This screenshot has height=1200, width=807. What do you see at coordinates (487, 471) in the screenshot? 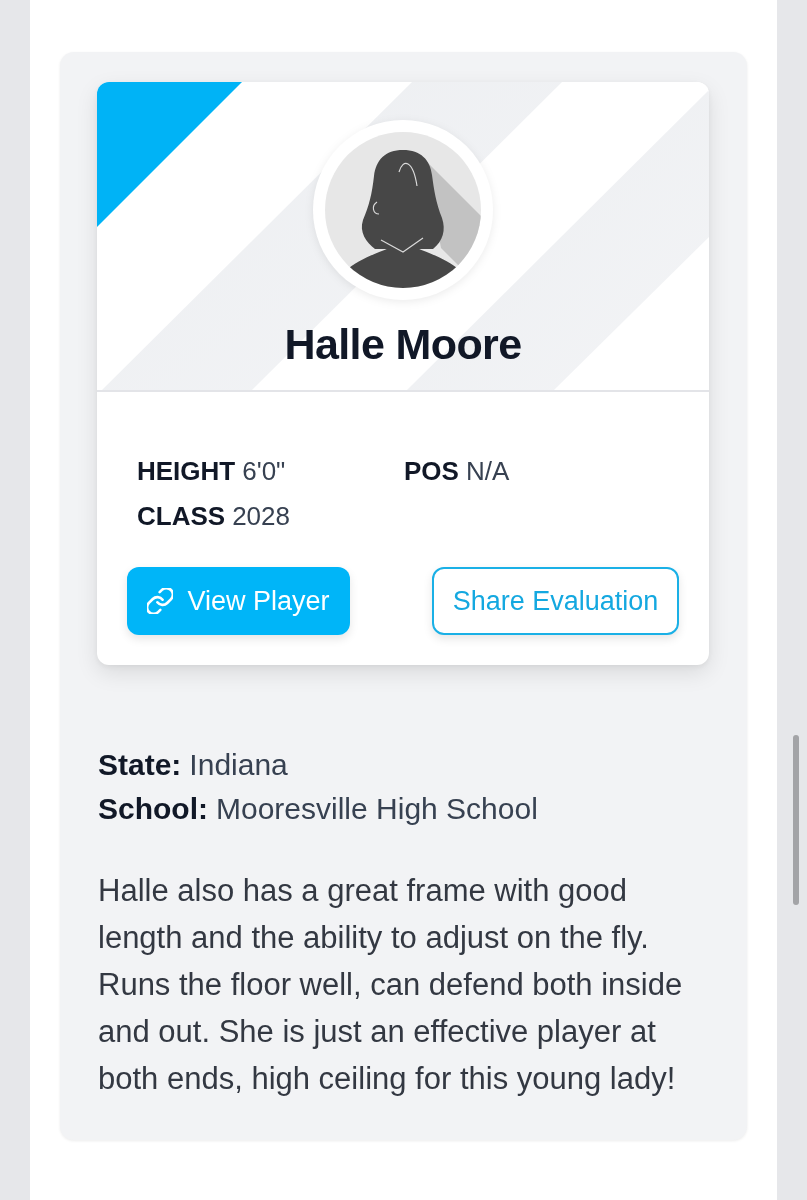
I see `stat-value: N/A` at bounding box center [487, 471].